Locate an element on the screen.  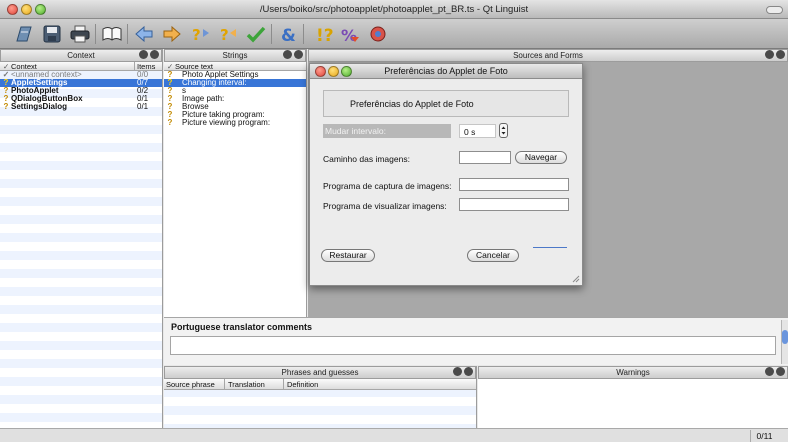
context-dock-header: Context is located at coordinates (81, 55).